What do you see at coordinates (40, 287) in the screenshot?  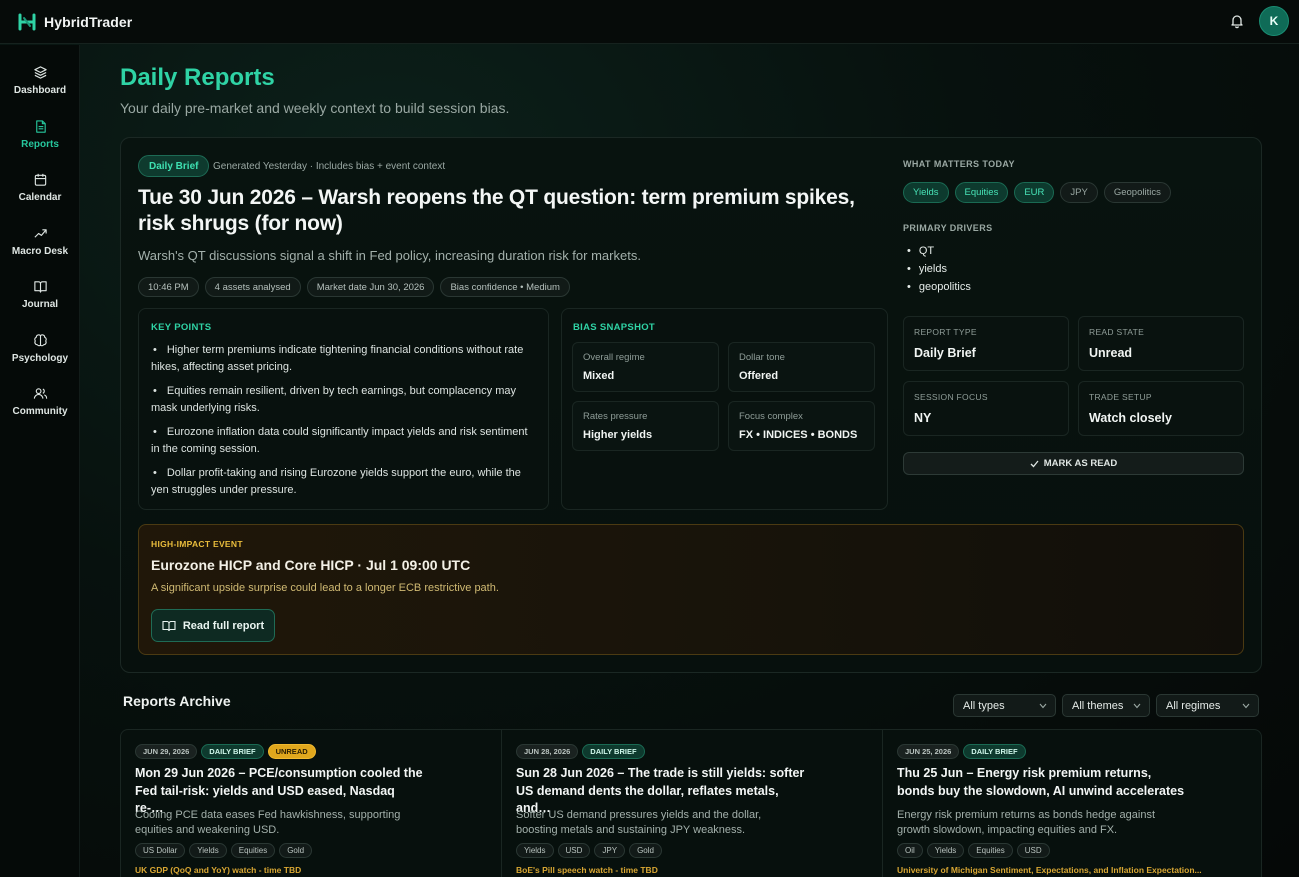 I see `book-icon` at bounding box center [40, 287].